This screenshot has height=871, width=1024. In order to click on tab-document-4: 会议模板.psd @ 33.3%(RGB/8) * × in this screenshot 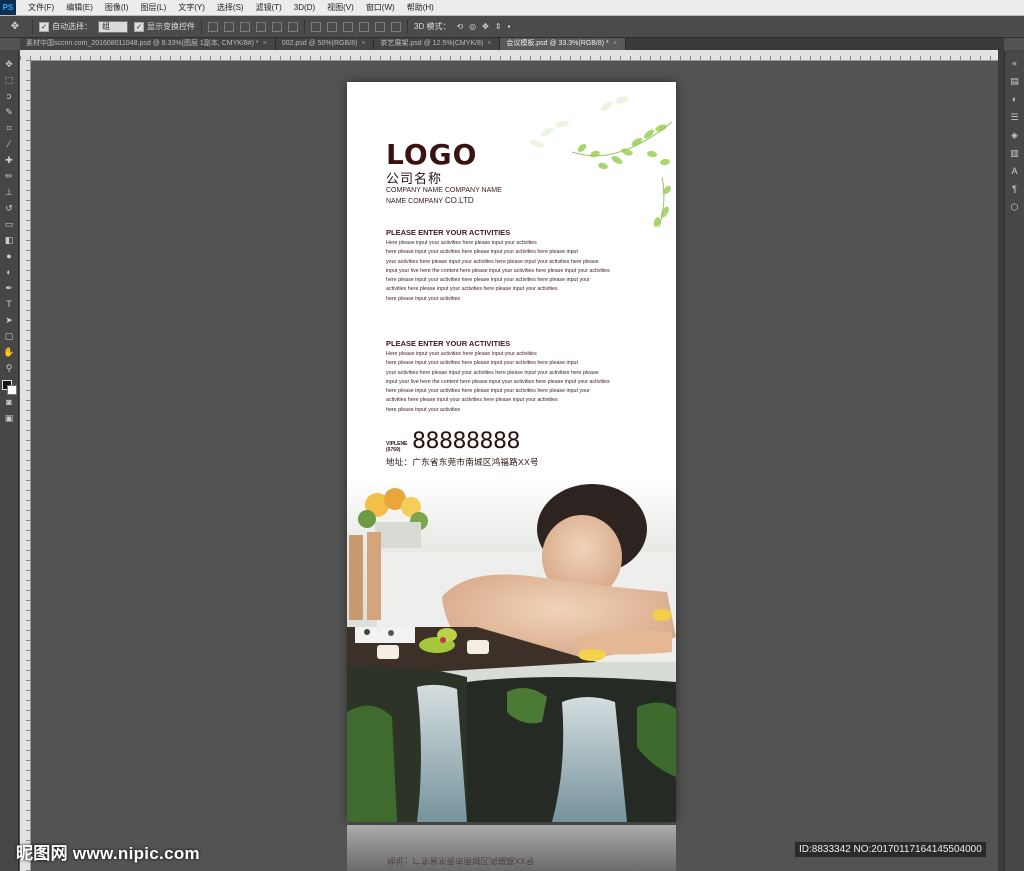, I will do `click(563, 44)`.